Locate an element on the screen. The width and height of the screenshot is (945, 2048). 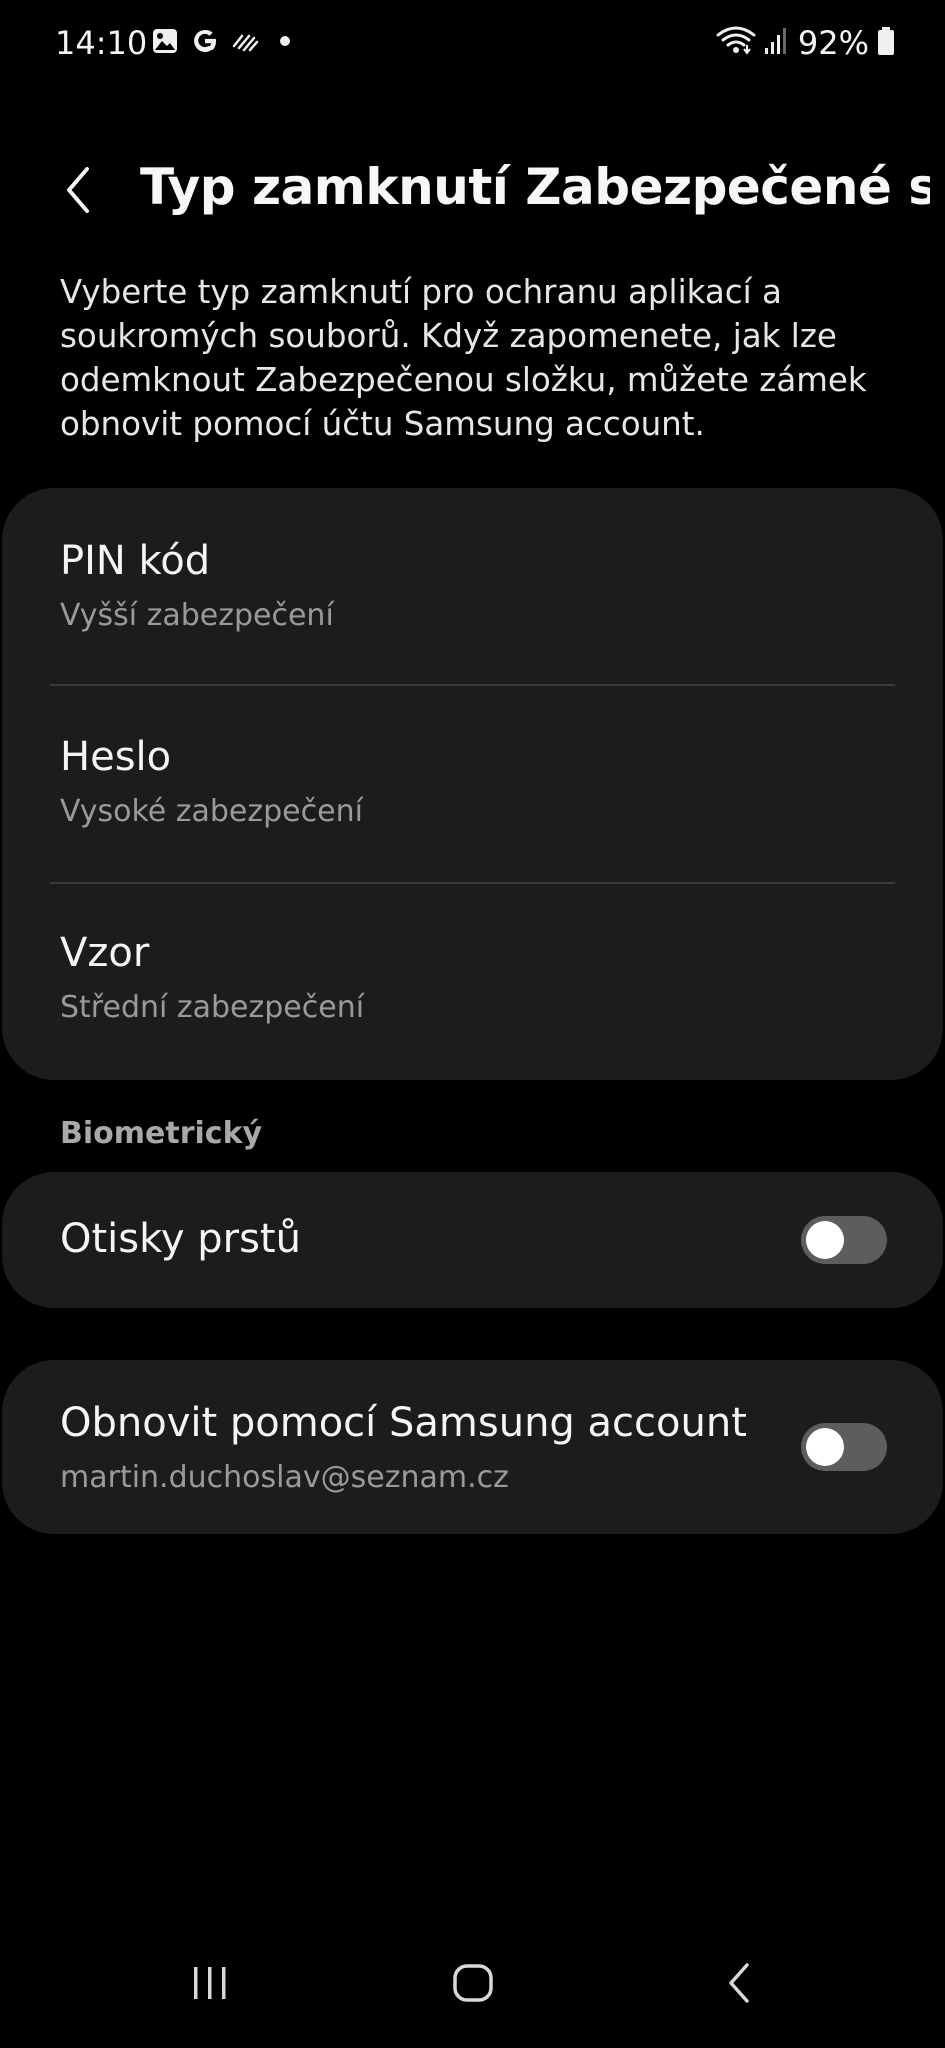
back-button is located at coordinates (78, 190).